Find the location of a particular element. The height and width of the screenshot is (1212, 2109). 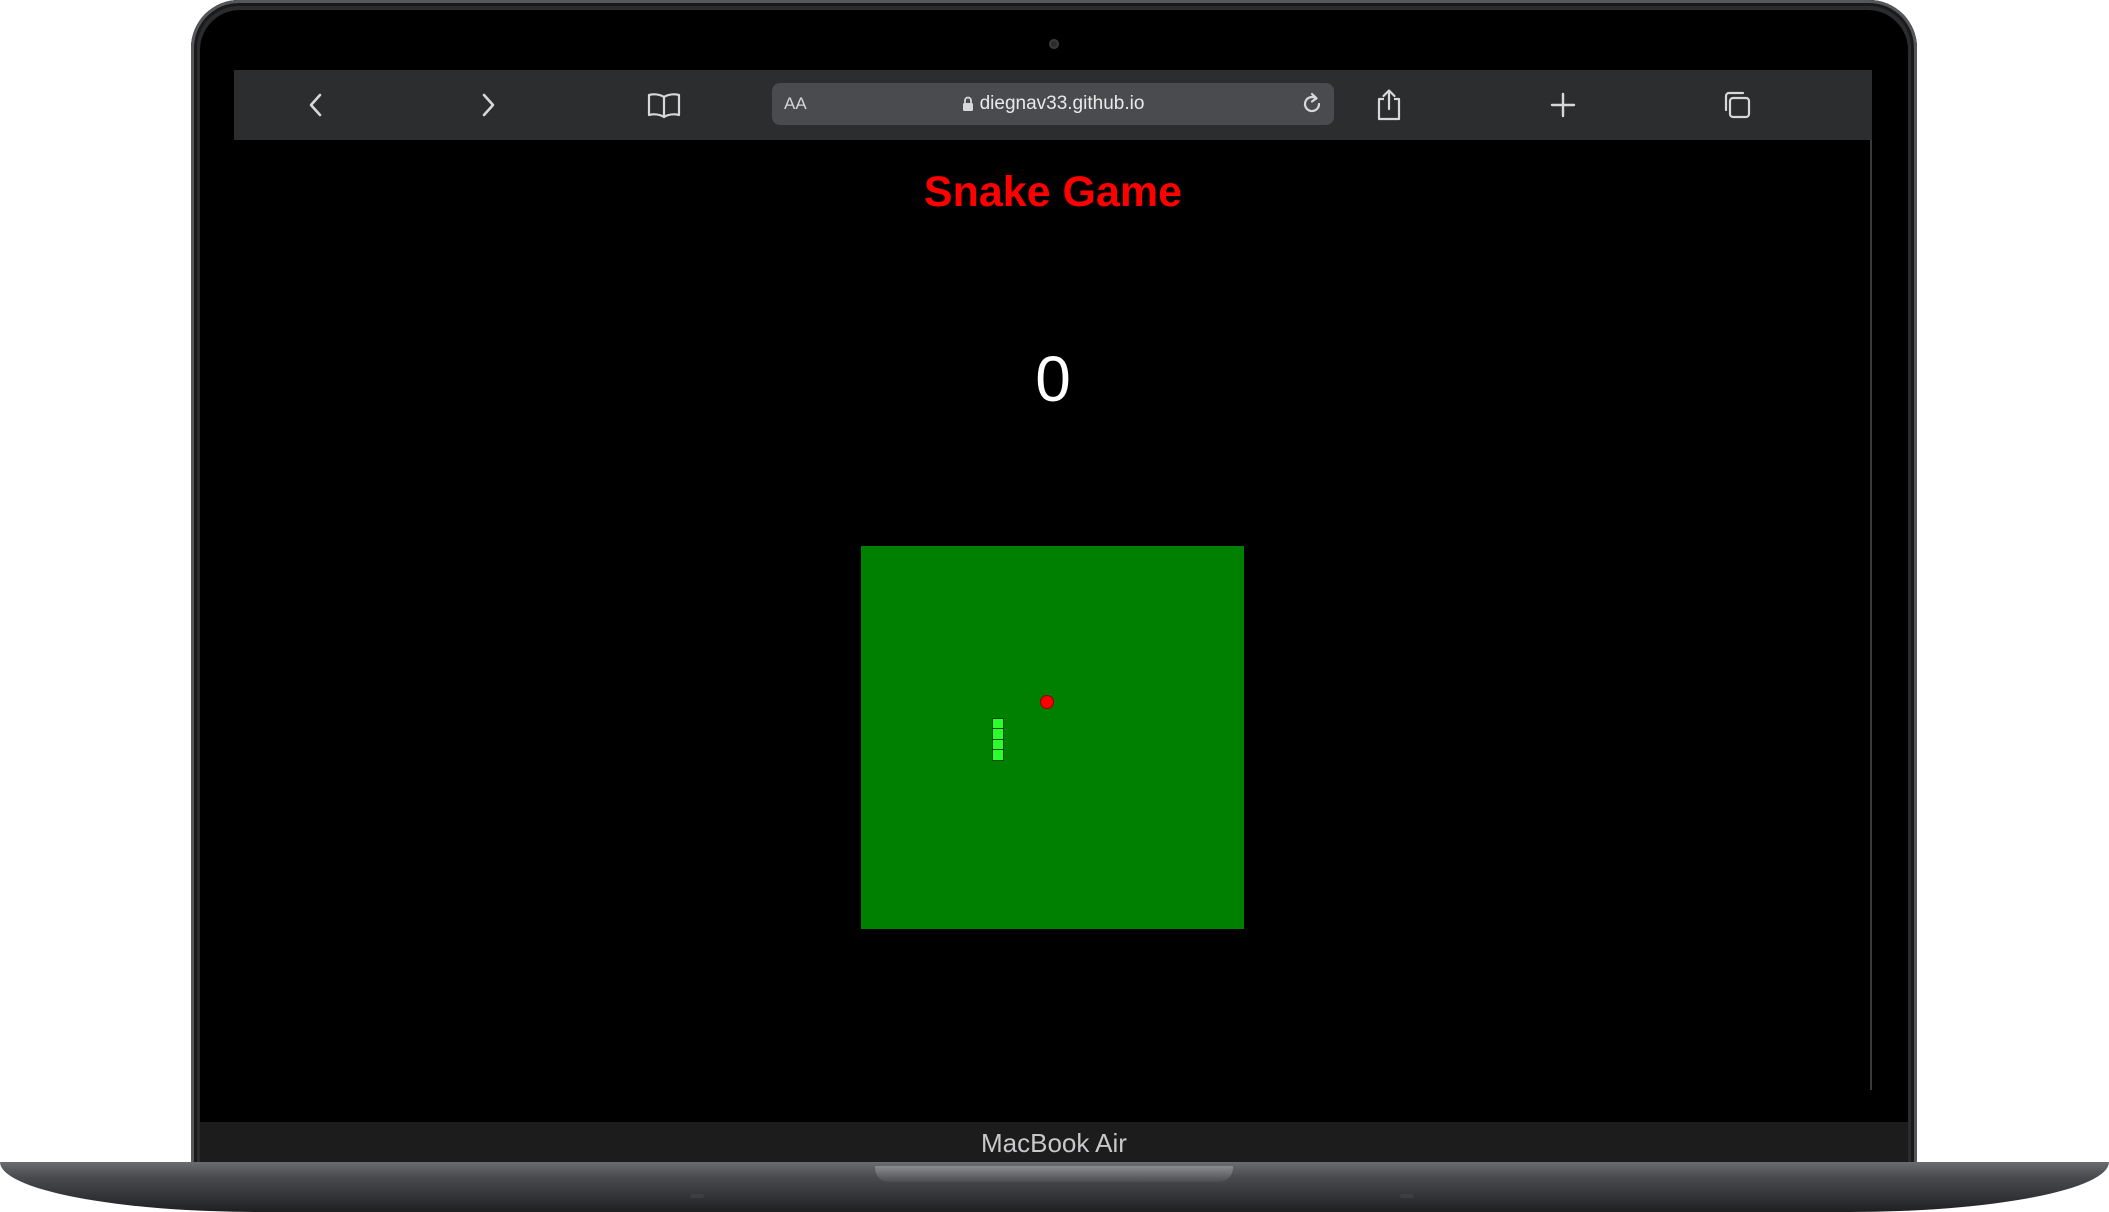

forward-button is located at coordinates (488, 105).